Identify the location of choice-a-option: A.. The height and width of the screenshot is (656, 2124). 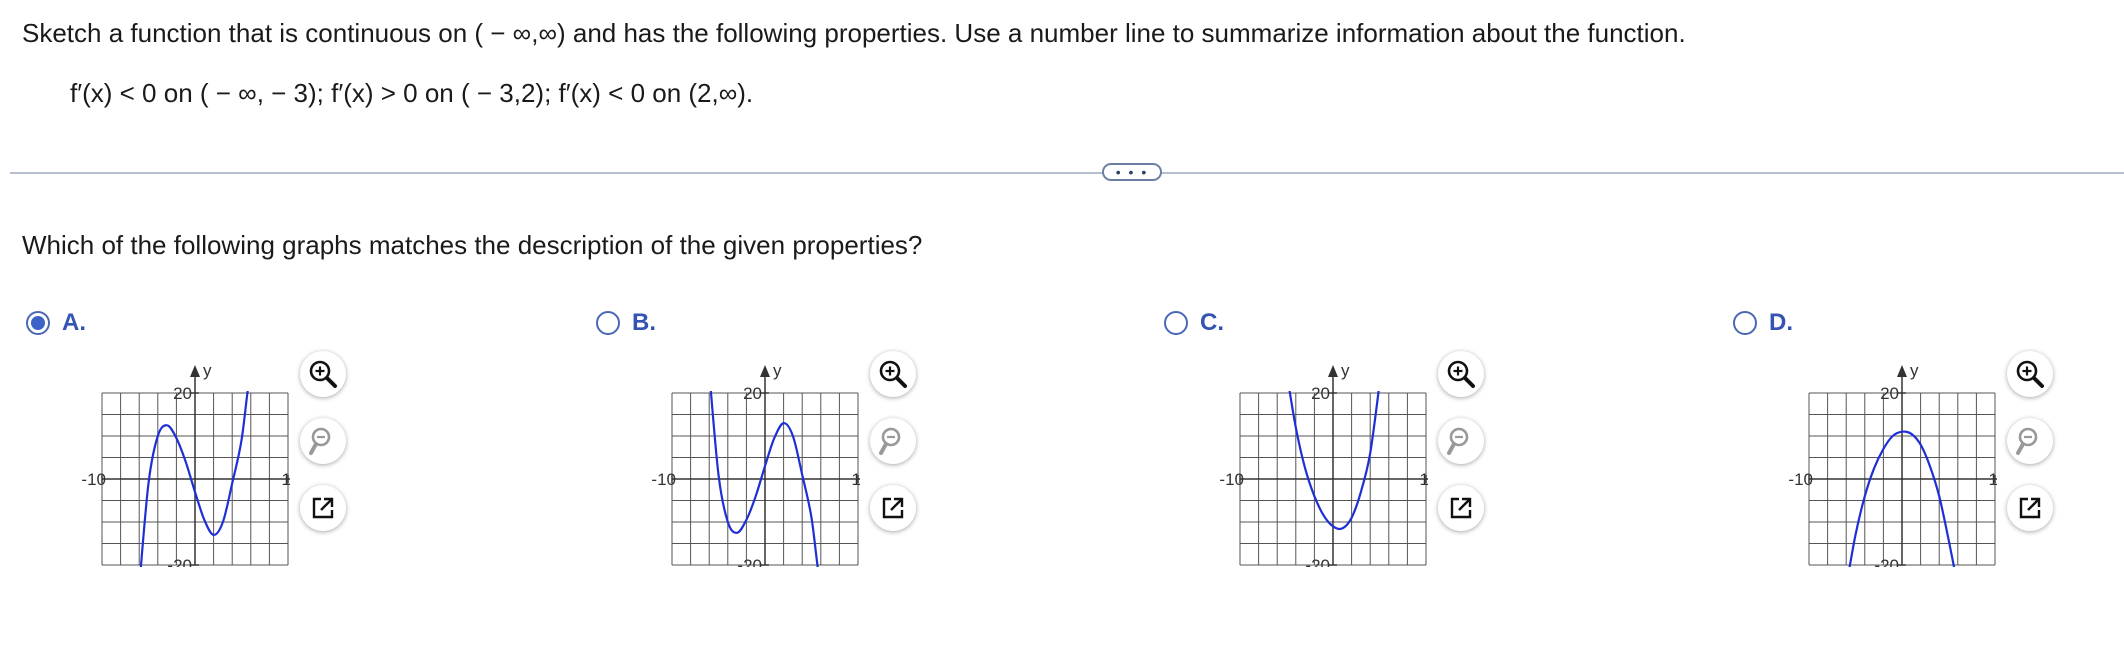
(56, 323).